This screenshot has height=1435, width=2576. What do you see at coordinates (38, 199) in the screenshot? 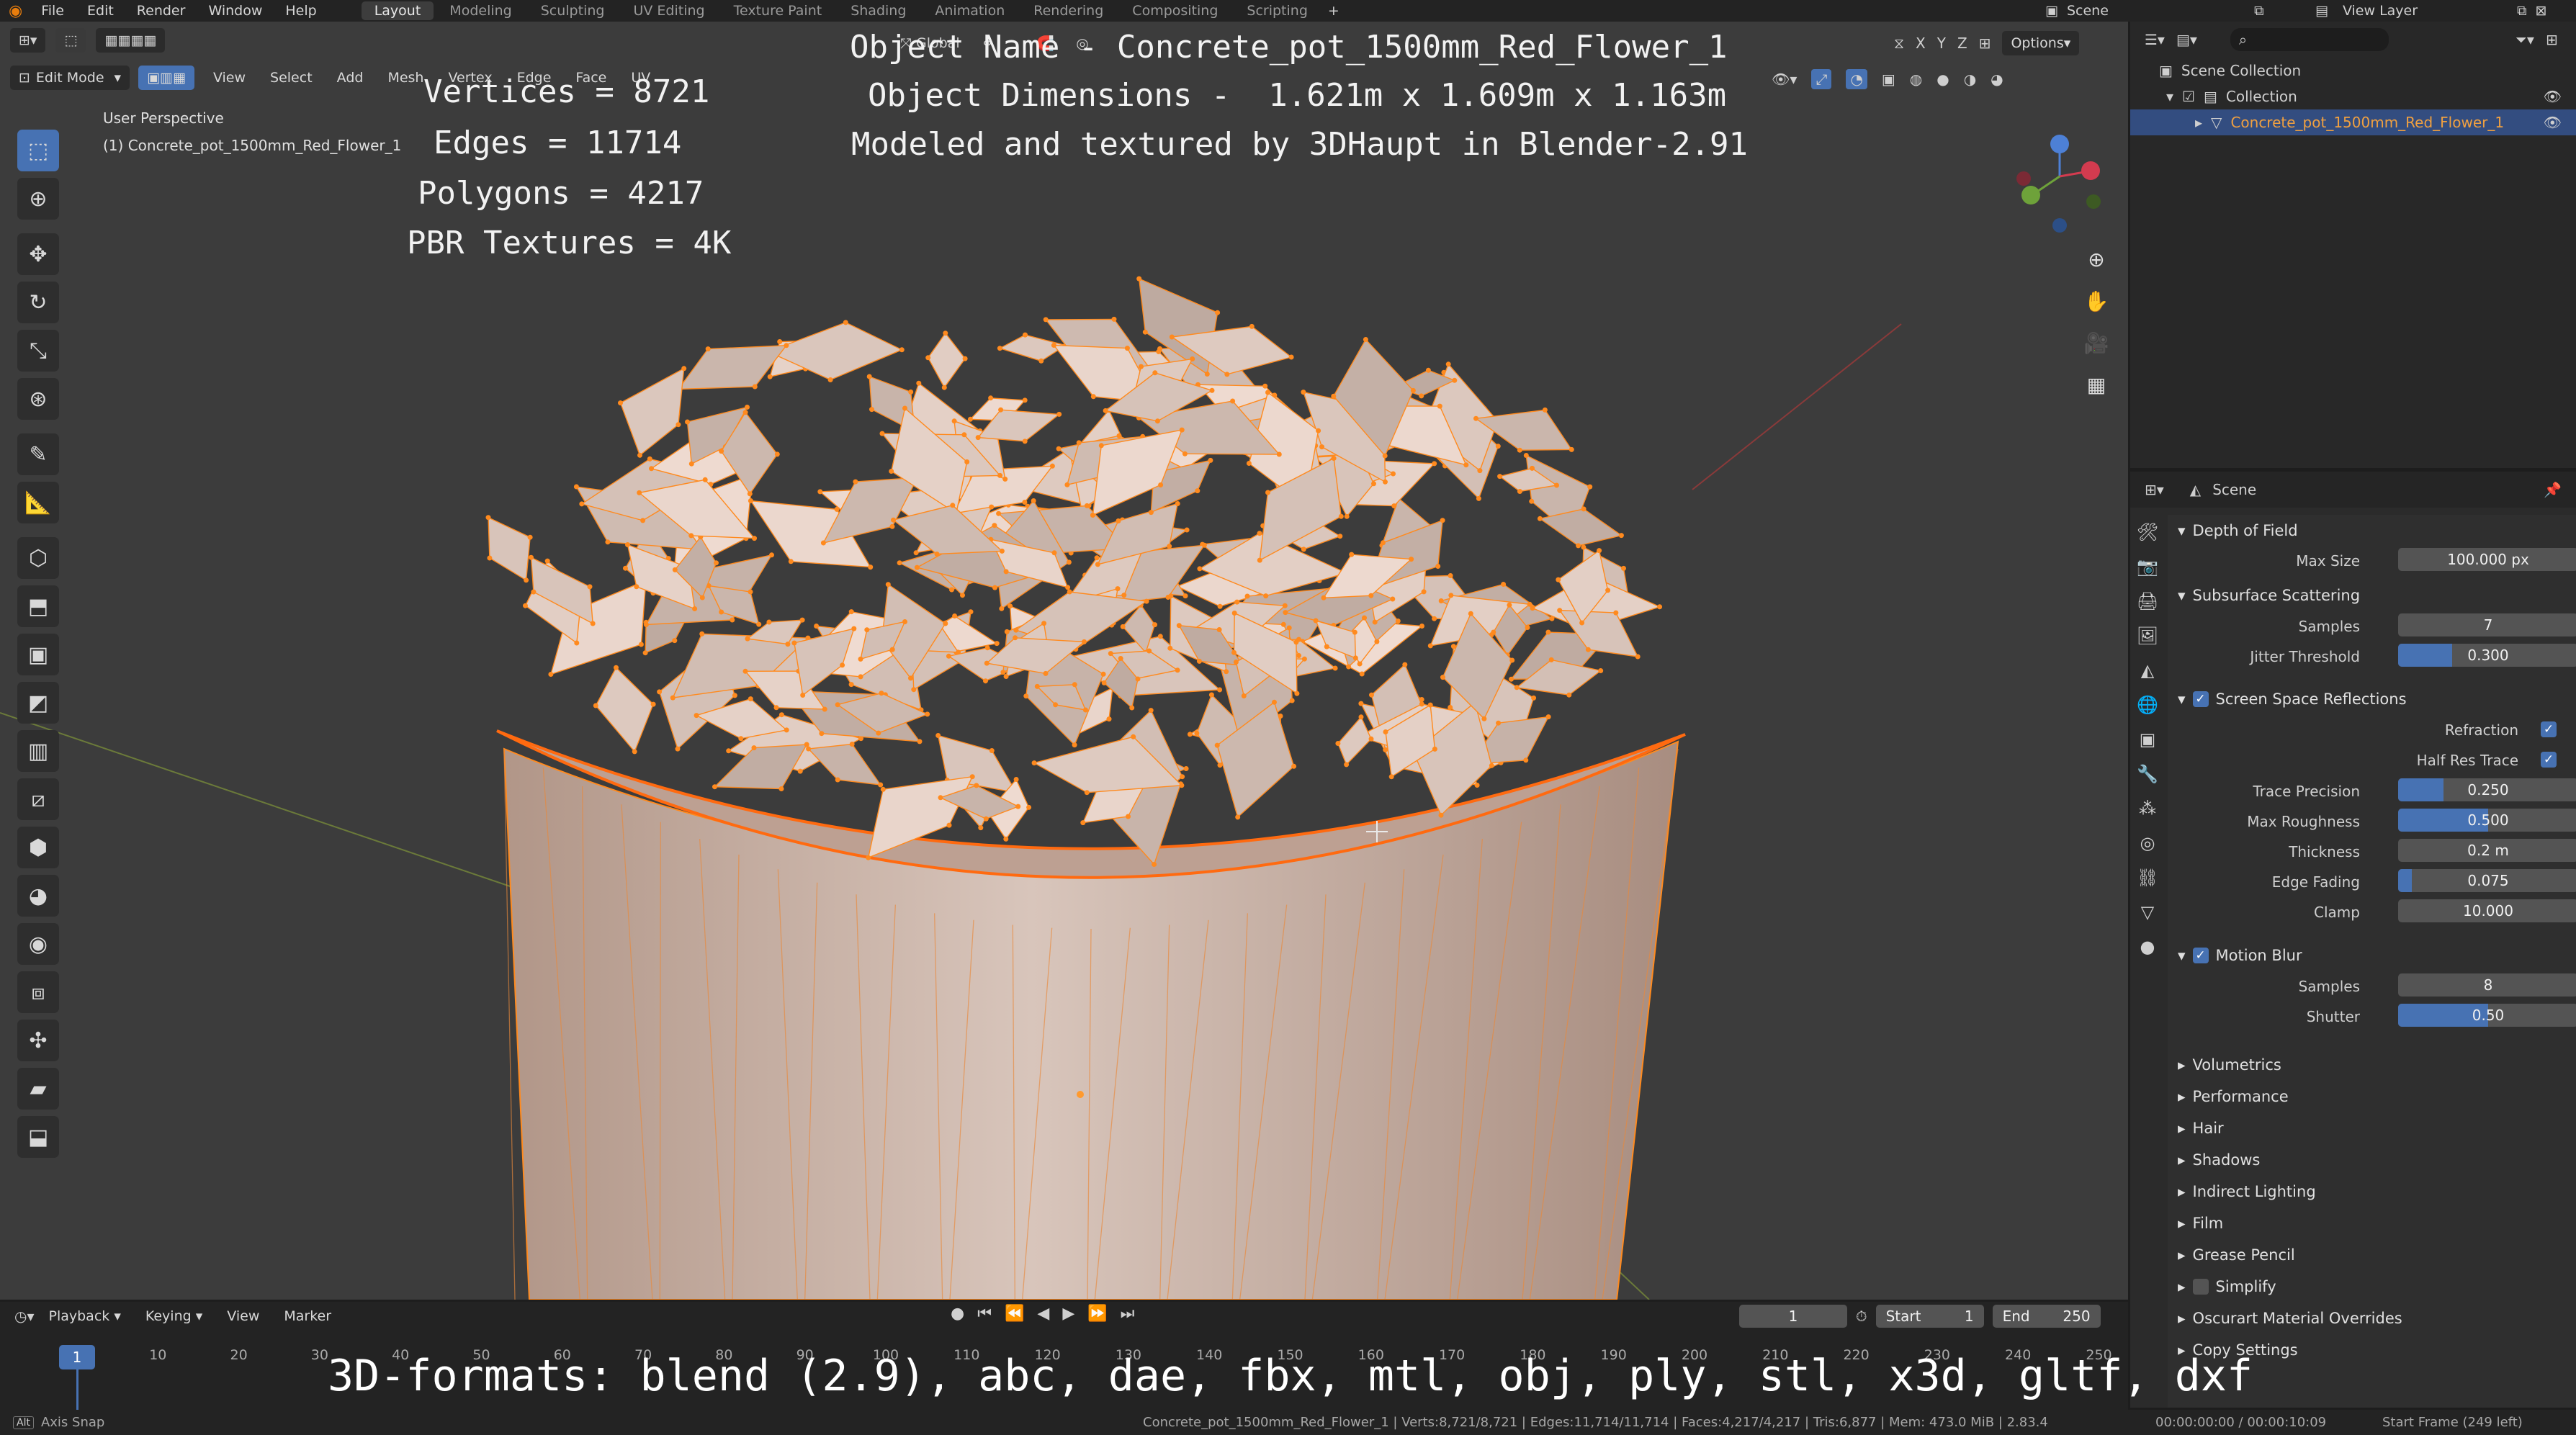
I see `cursor-tool: ⊕` at bounding box center [38, 199].